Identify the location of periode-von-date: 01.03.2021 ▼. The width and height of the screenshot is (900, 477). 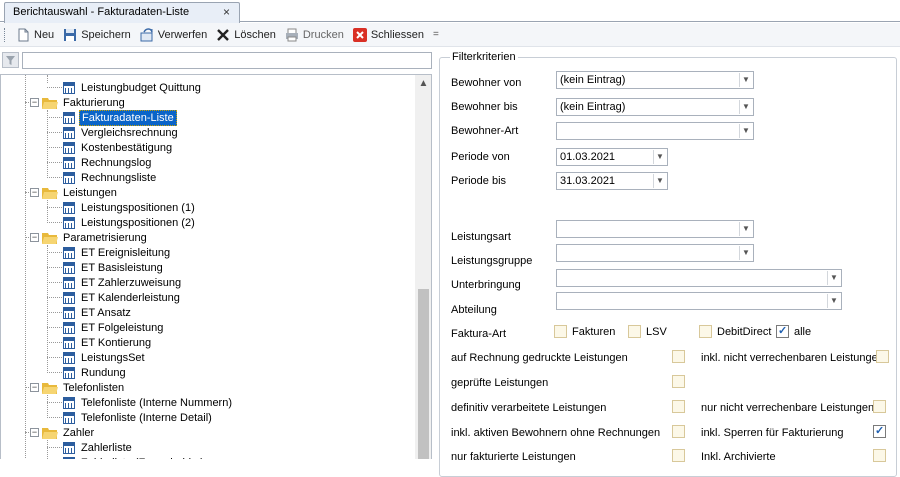
(612, 157).